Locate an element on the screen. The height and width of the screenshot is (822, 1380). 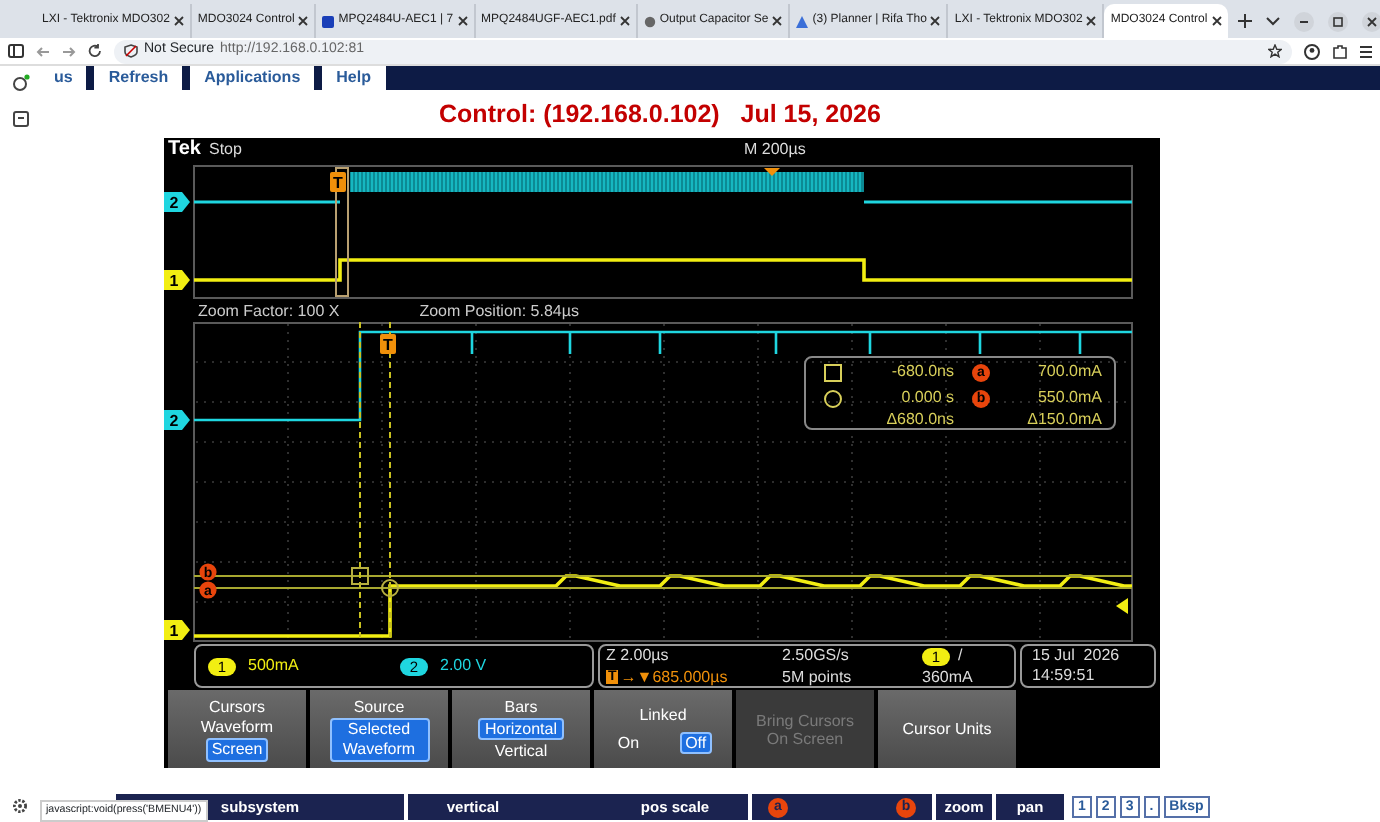
menu-option: Waveform is located at coordinates (237, 727).